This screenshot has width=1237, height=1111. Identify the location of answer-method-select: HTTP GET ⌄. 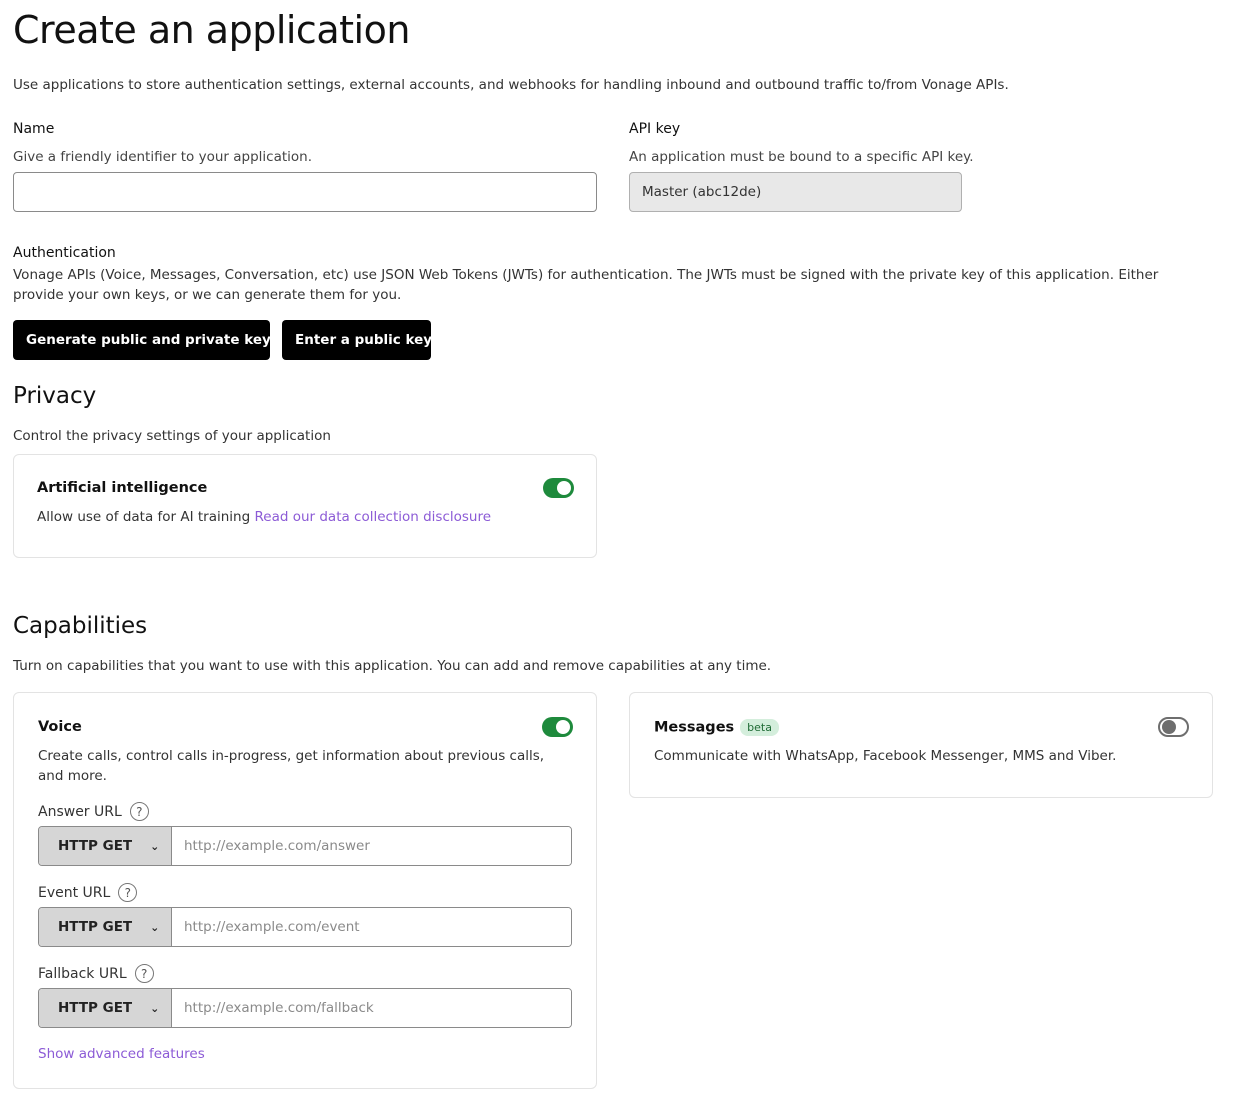
(105, 846).